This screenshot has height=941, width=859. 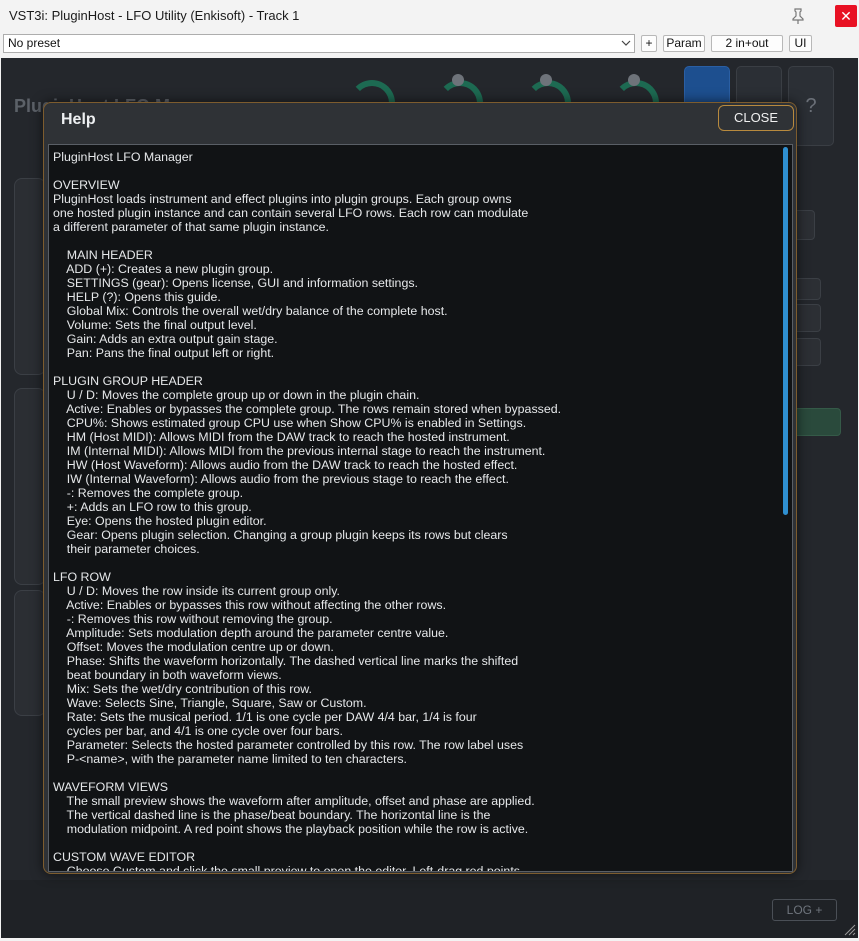 I want to click on preset-select: No preset, so click(x=319, y=43).